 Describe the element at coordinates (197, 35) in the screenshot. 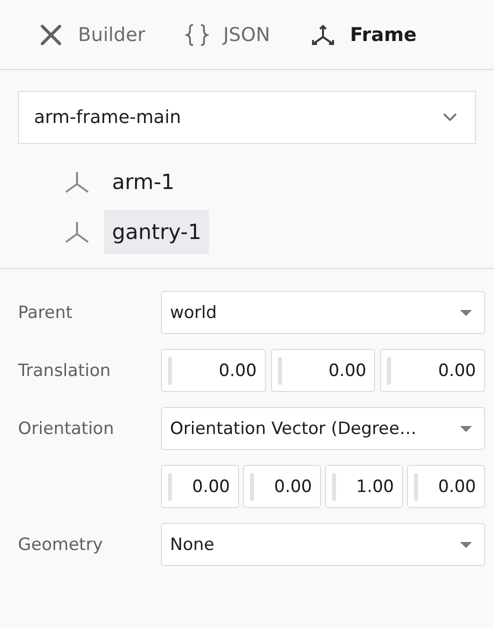

I see `braces-icon` at that location.